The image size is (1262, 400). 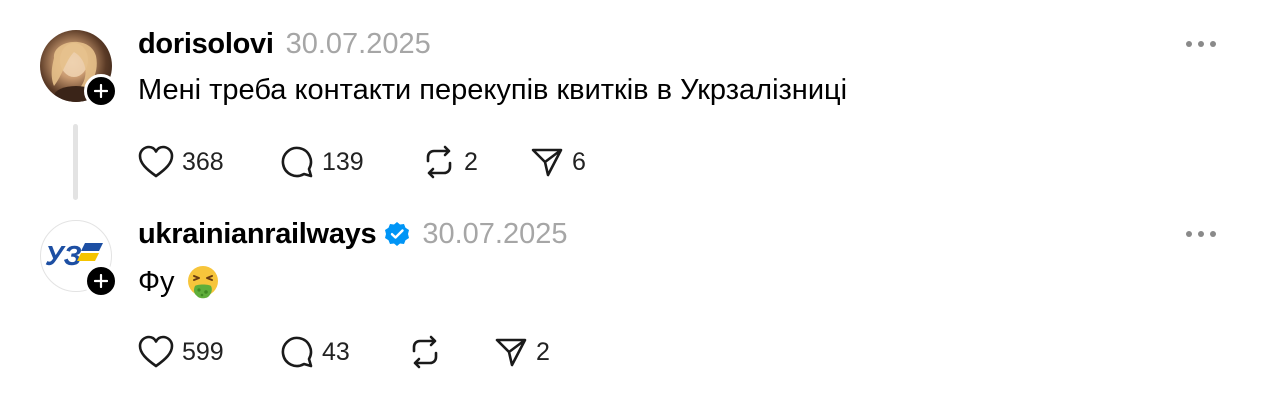 What do you see at coordinates (203, 351) in the screenshot?
I see `like-count: 599` at bounding box center [203, 351].